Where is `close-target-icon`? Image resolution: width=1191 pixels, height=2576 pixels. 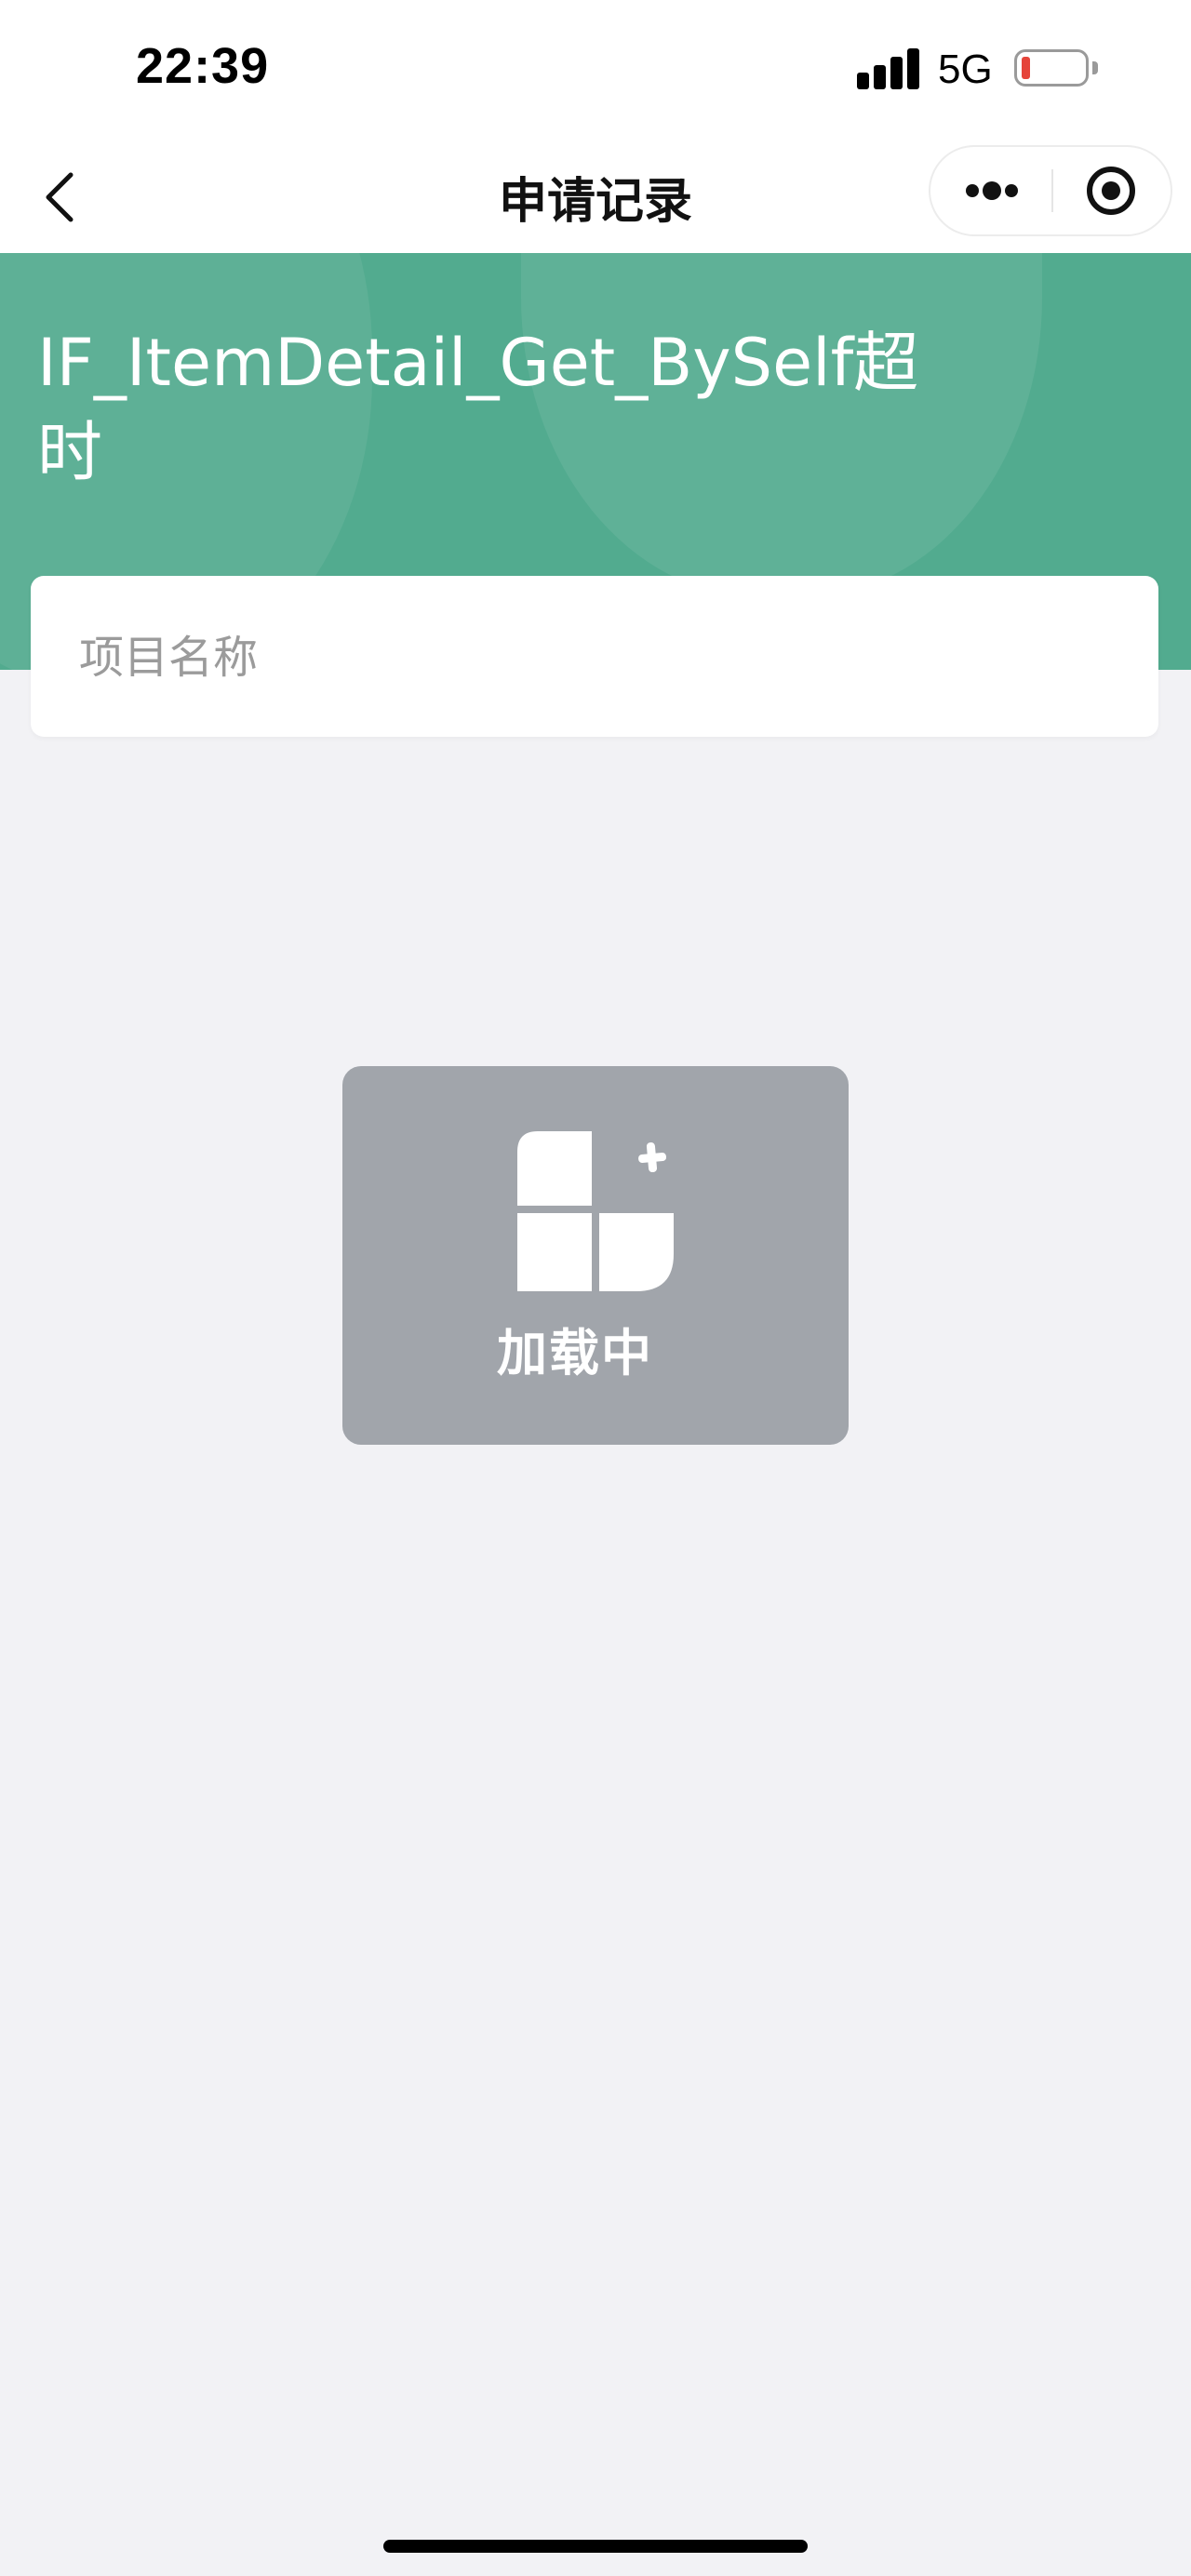 close-target-icon is located at coordinates (1111, 191).